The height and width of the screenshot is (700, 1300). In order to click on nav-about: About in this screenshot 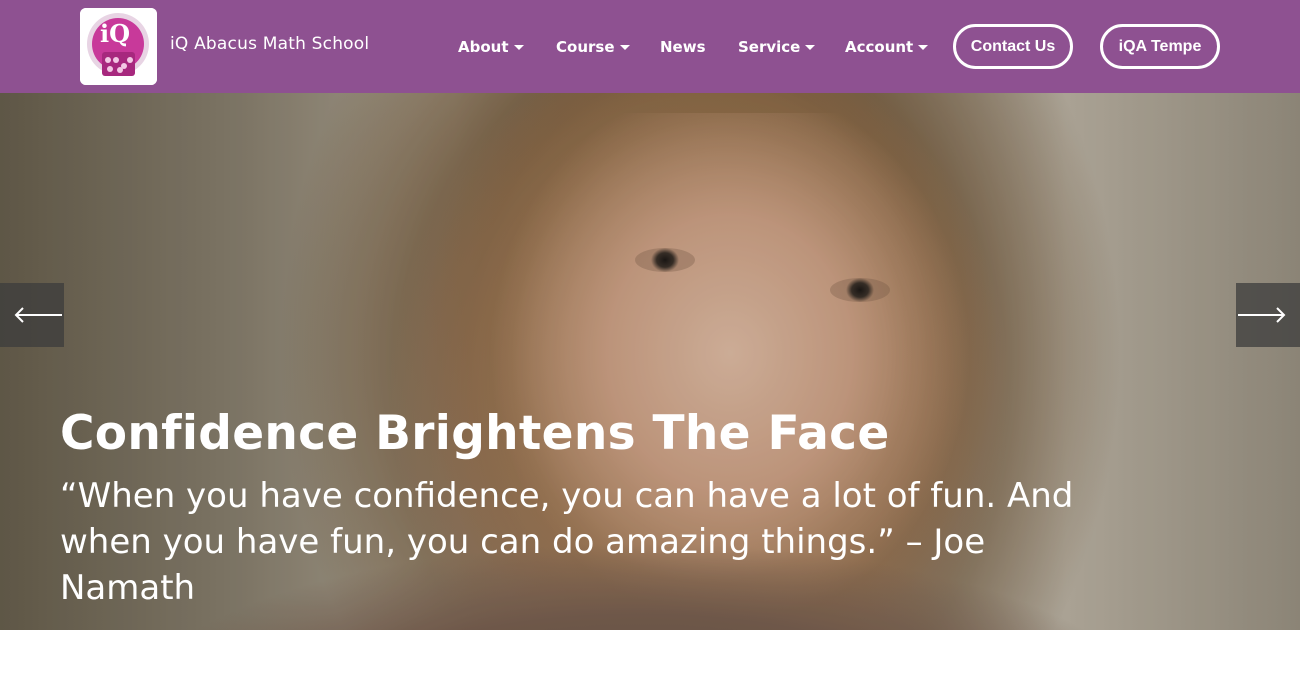, I will do `click(491, 47)`.